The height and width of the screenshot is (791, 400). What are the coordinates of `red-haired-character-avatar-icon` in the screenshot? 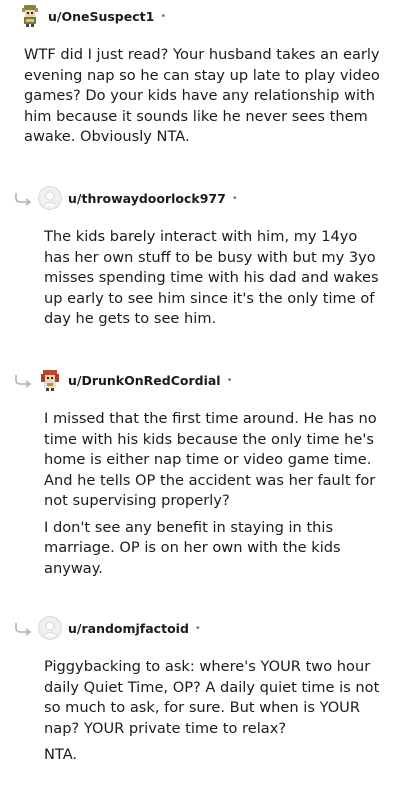 It's located at (50, 380).